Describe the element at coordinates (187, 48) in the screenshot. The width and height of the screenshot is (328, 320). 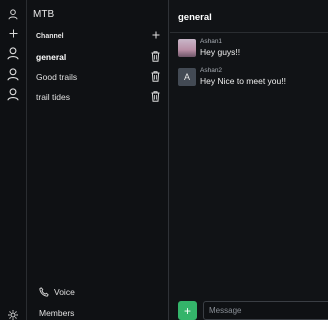
I see `avatar` at that location.